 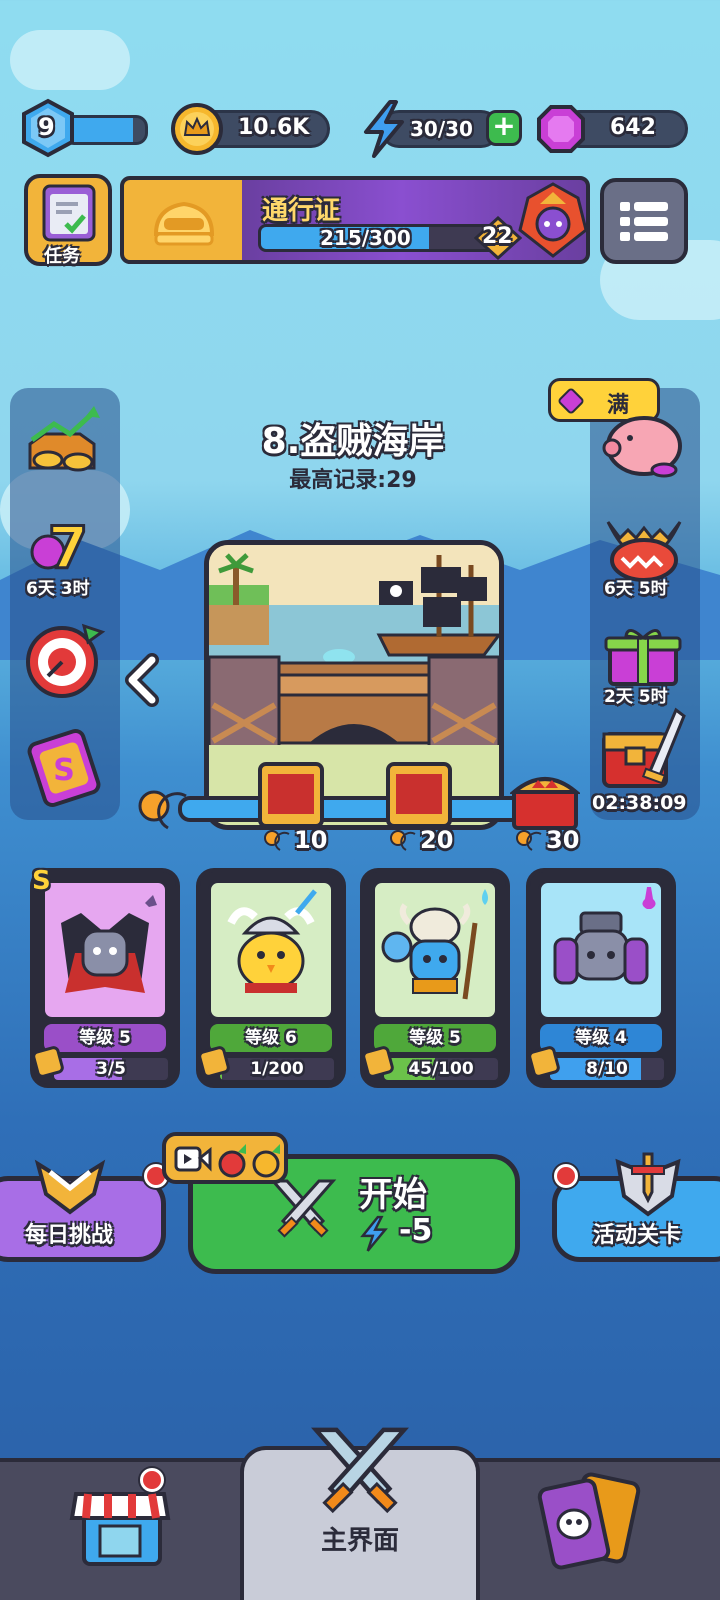 I want to click on stage-progress-track, so click(x=363, y=809).